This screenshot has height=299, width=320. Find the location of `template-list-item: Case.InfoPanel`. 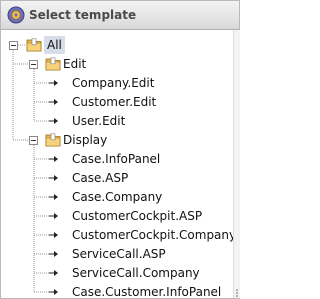

template-list-item: Case.InfoPanel is located at coordinates (116, 159).